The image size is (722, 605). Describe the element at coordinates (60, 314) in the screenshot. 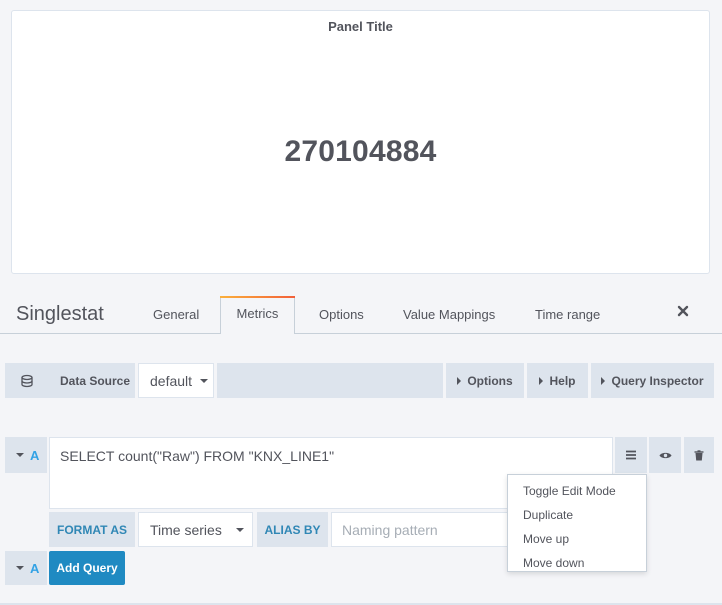

I see `editor-title: Singlestat` at that location.